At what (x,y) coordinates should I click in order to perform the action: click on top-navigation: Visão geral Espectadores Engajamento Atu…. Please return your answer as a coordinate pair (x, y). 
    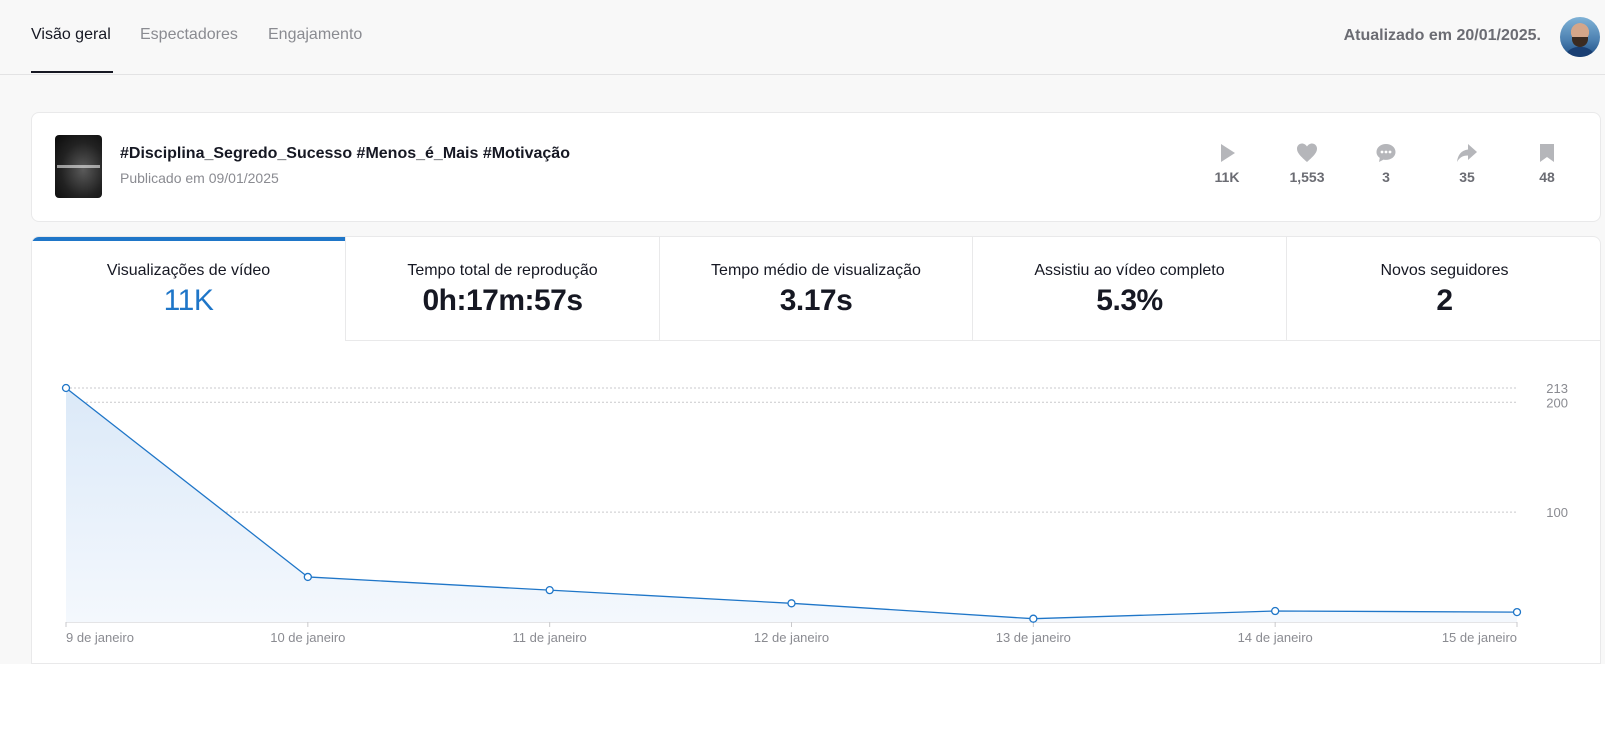
    Looking at the image, I should click on (802, 37).